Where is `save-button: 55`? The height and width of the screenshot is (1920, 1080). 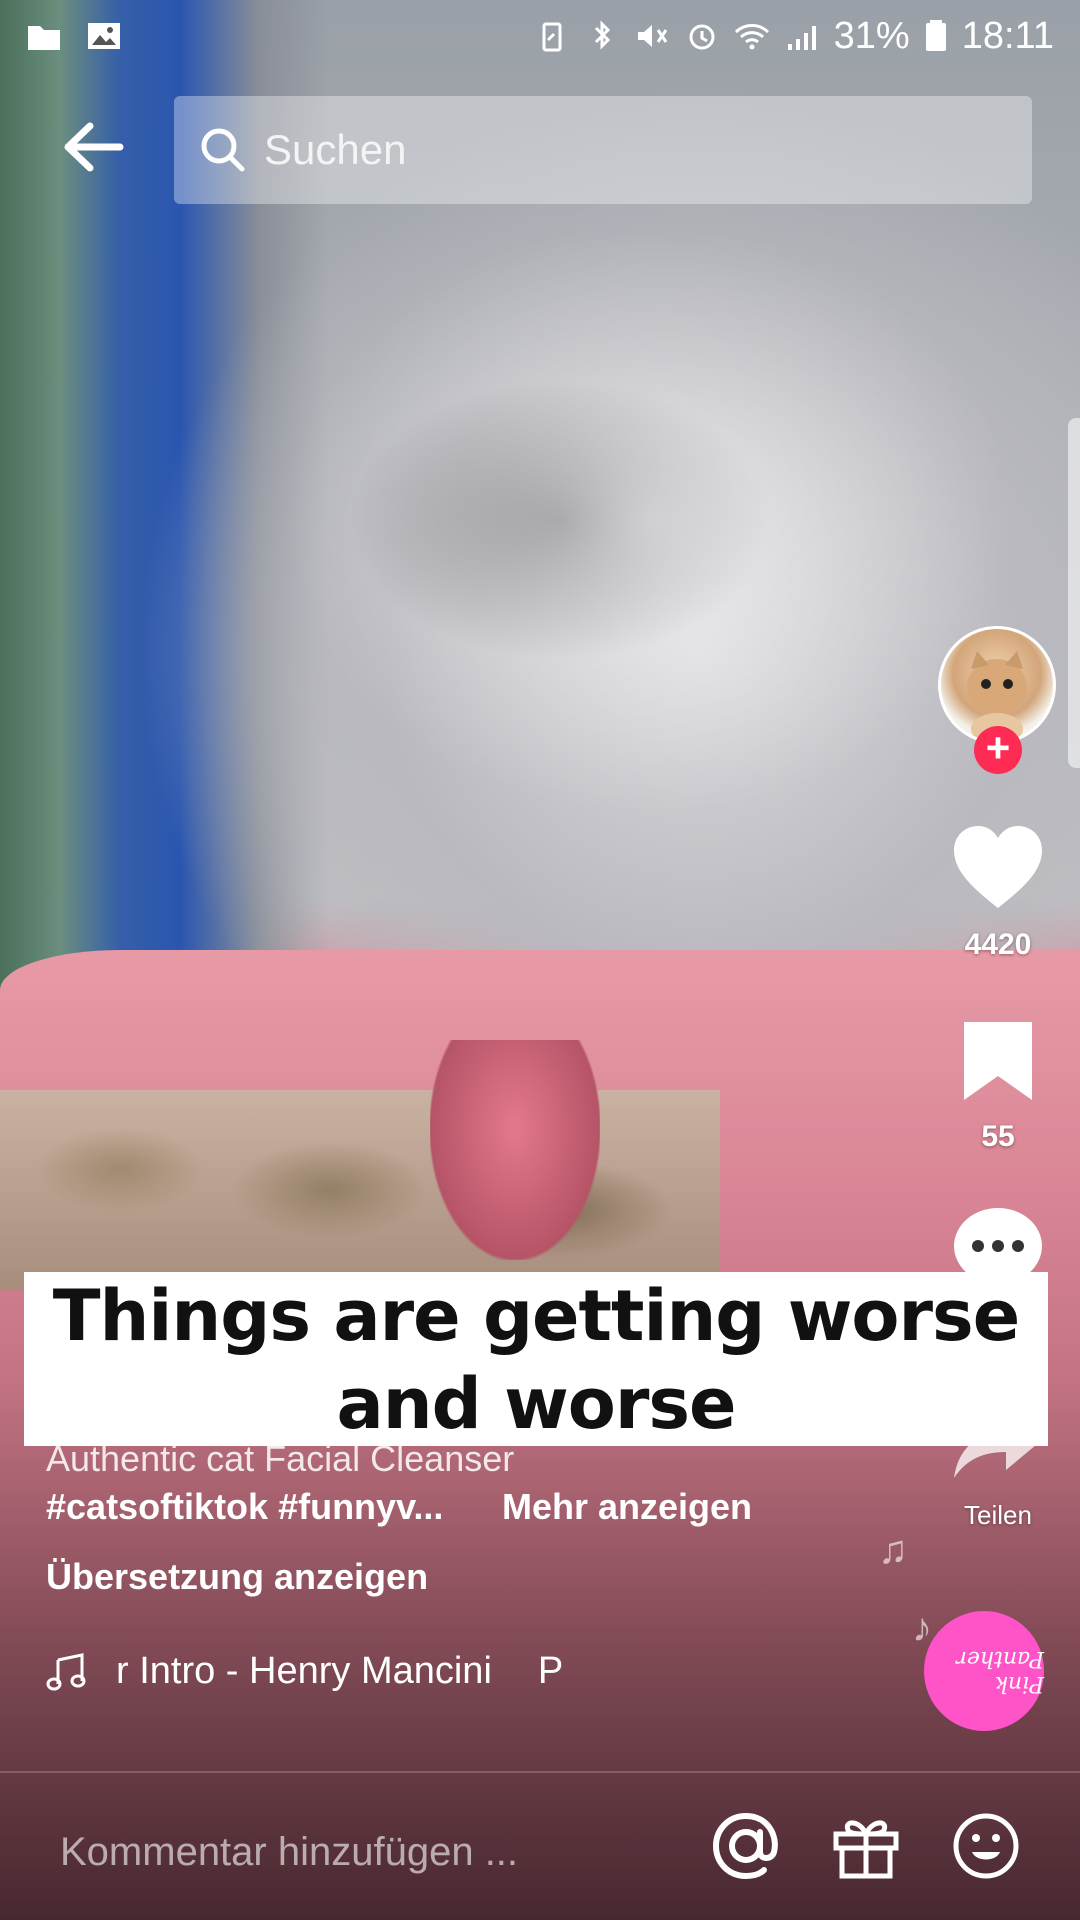
save-button: 55 is located at coordinates (998, 1086).